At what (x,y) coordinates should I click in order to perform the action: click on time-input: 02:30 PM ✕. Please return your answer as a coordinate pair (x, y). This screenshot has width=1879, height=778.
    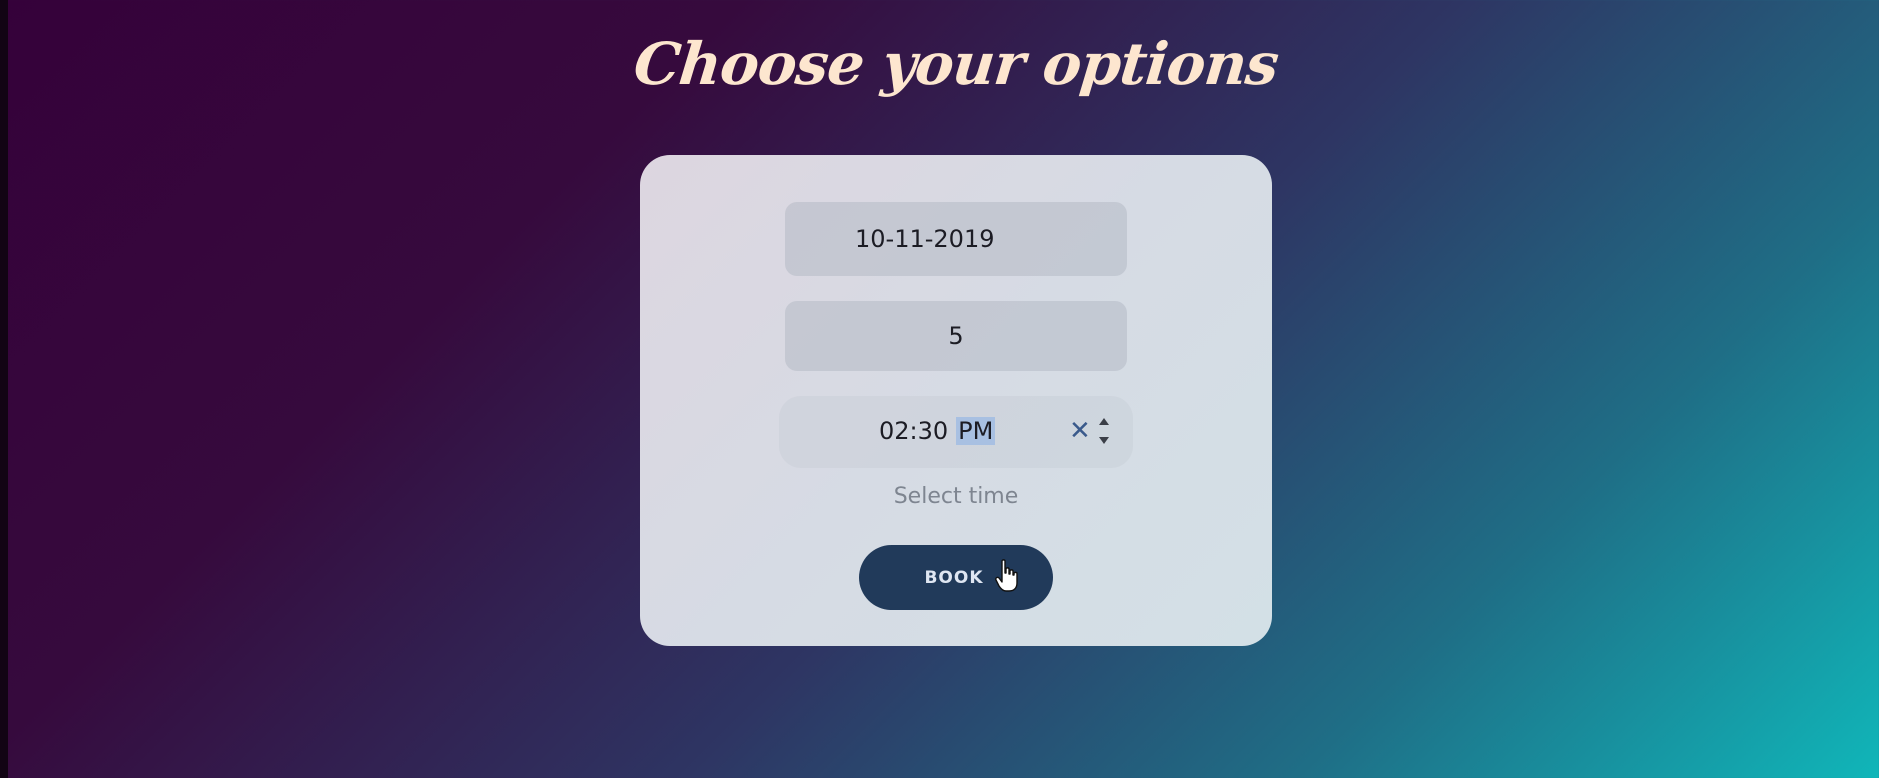
    Looking at the image, I should click on (956, 432).